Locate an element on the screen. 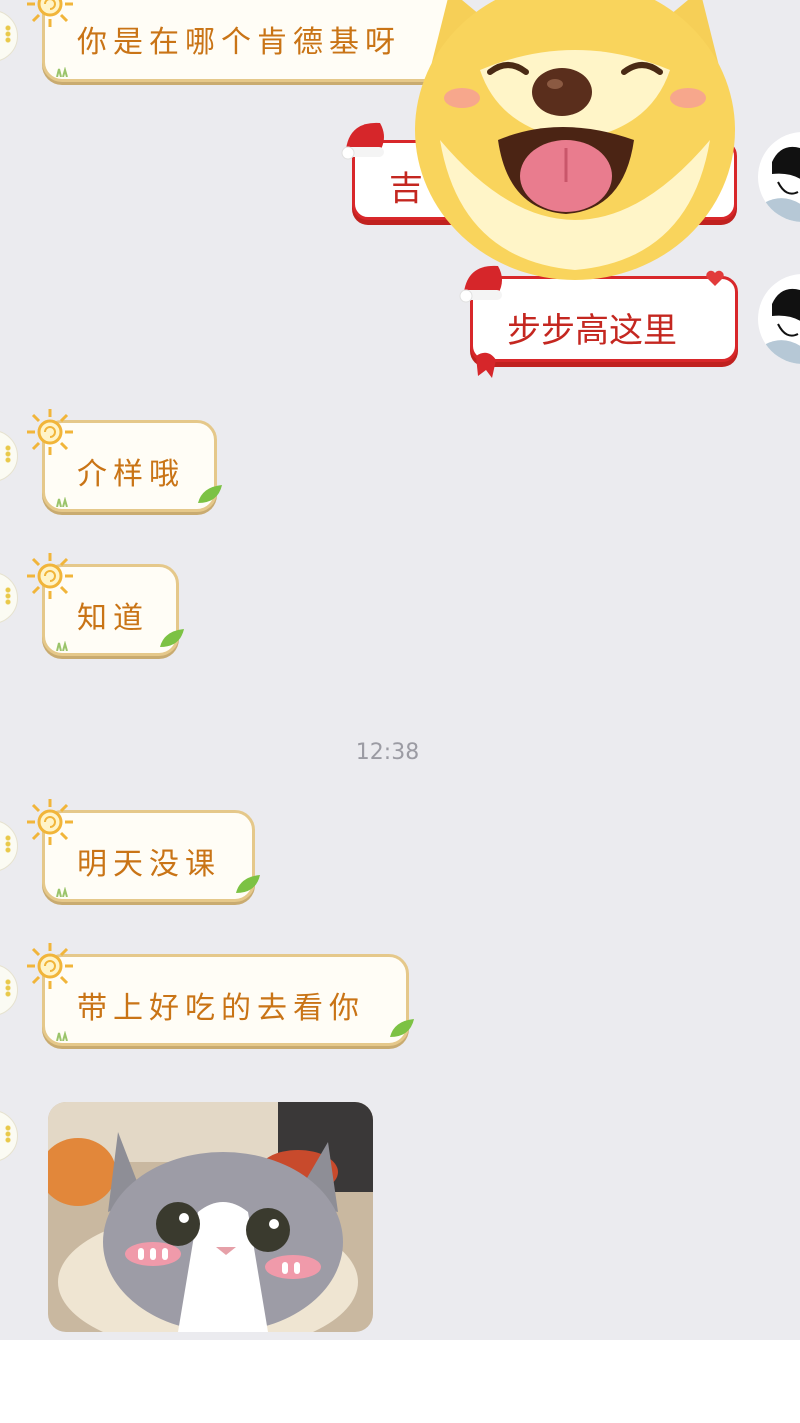  ribbon-icon is located at coordinates (486, 365).